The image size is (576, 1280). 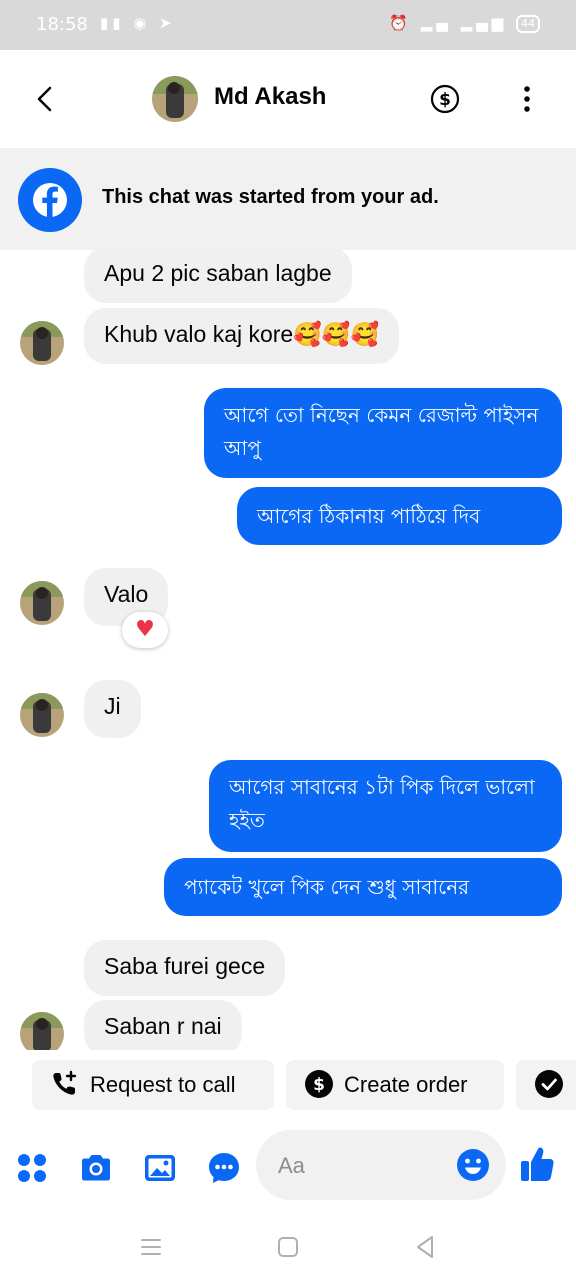 I want to click on status-system-icons: ⏰ ▂▄ ▂▄▆ 44, so click(x=464, y=23).